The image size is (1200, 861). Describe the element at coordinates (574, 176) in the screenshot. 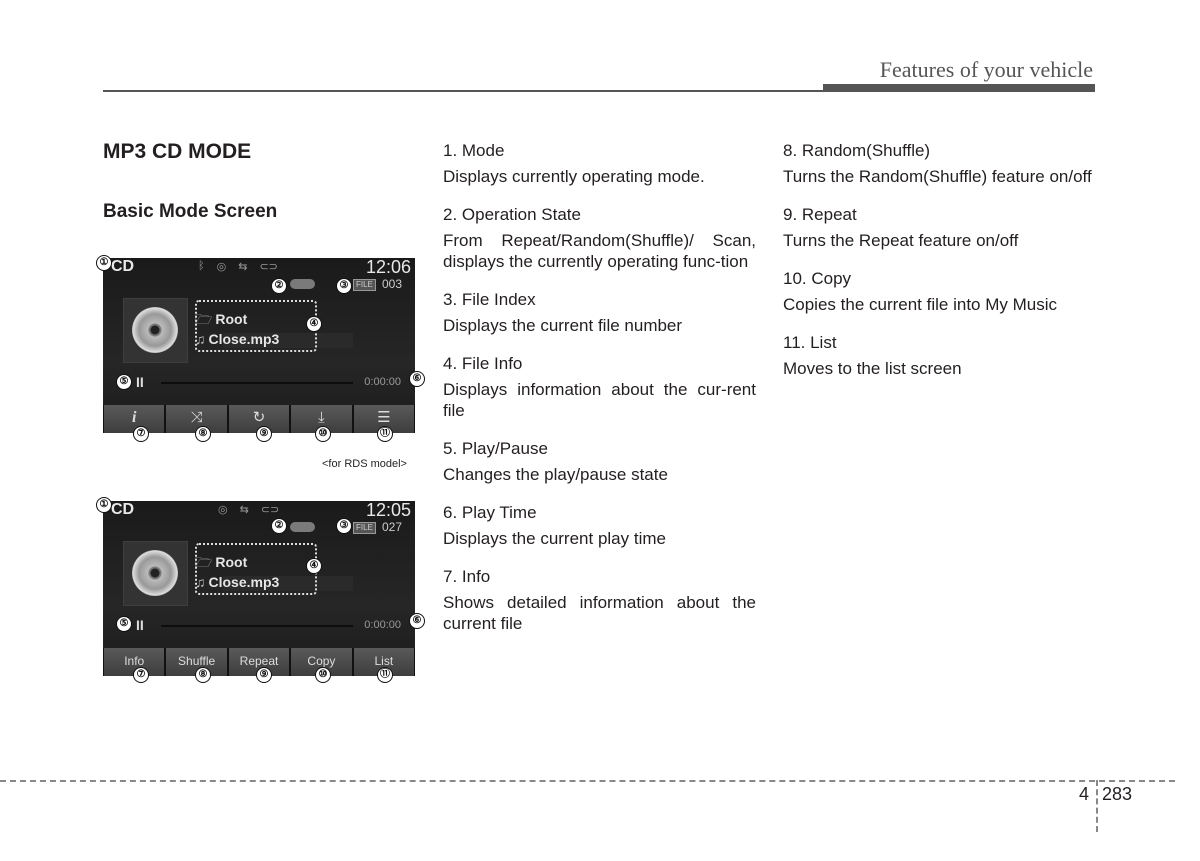

I see `entry-desc: Displays currently operating mode.` at that location.